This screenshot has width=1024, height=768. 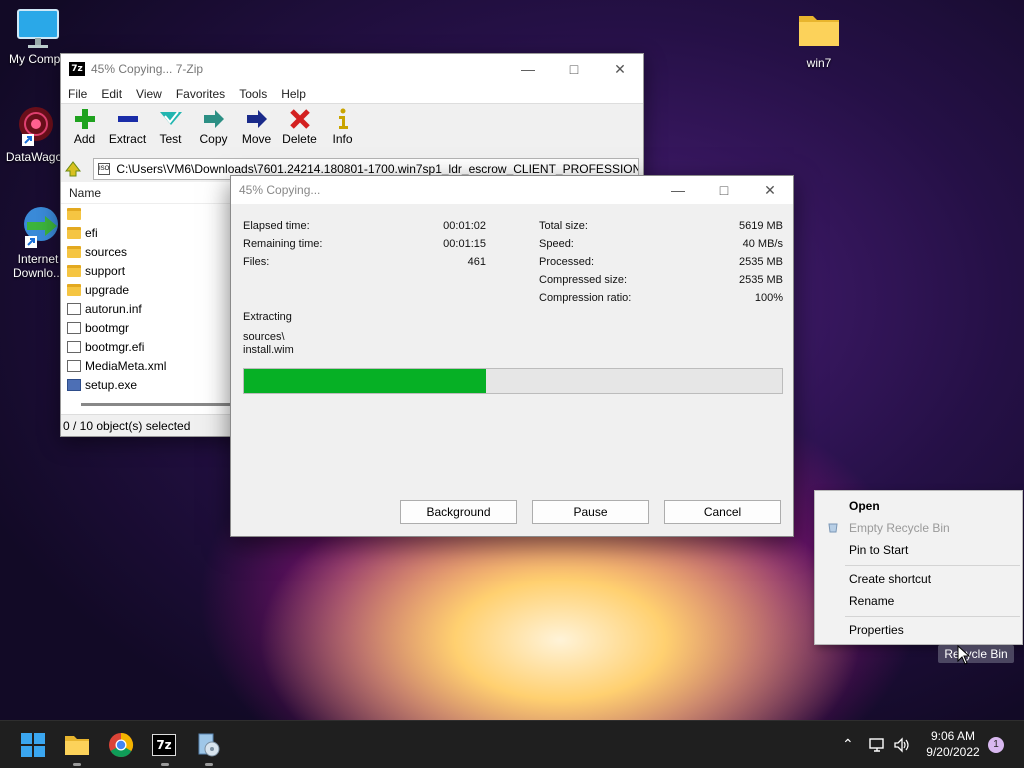 I want to click on compressed-size-value: 2535 MB, so click(x=760, y=280).